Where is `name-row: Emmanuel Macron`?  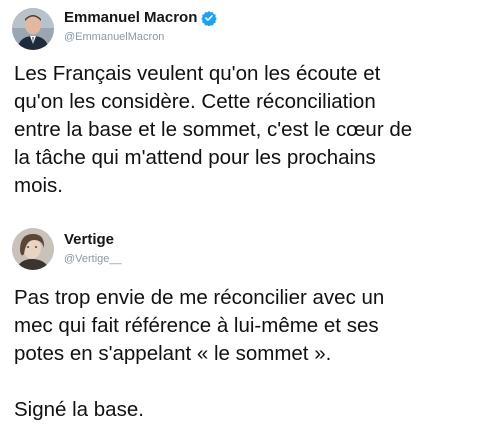 name-row: Emmanuel Macron is located at coordinates (141, 18).